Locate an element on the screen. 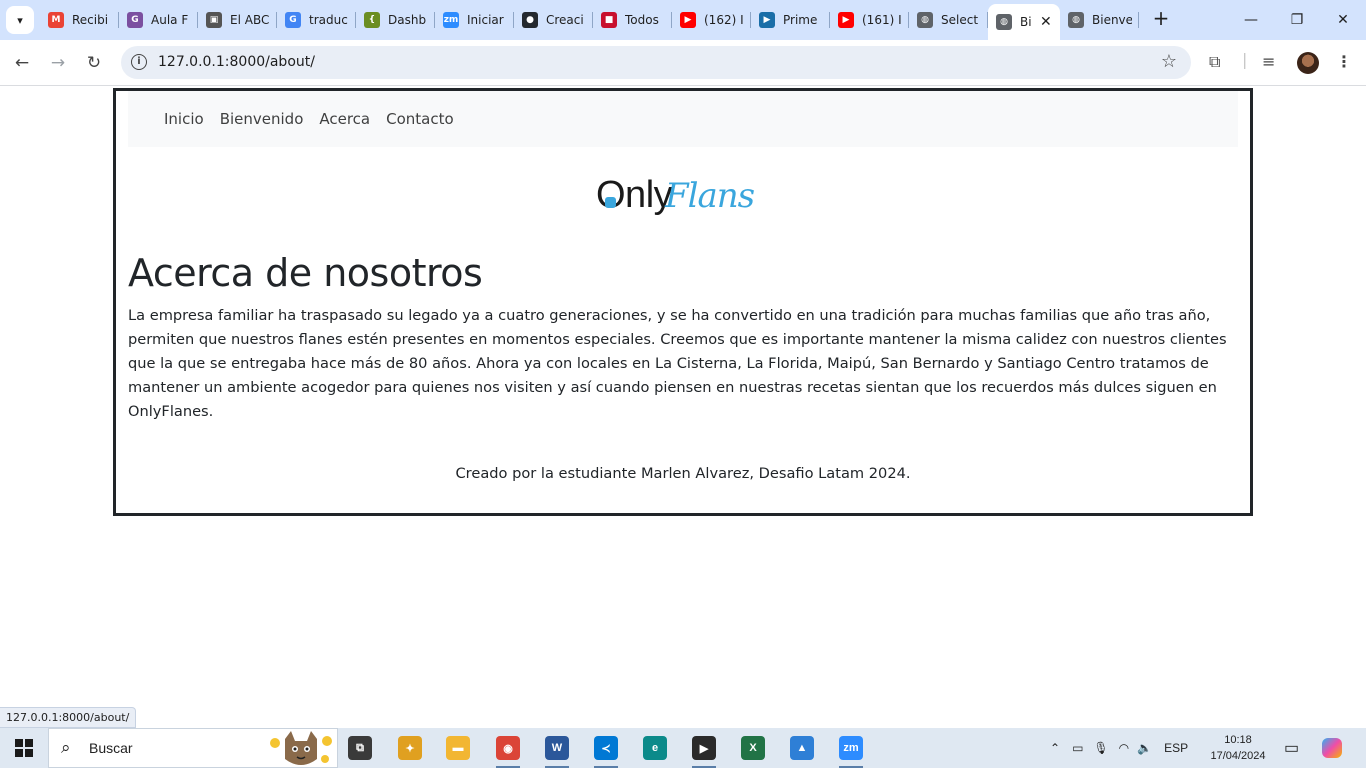  gallery-taskbar-button: ✦ is located at coordinates (410, 748).